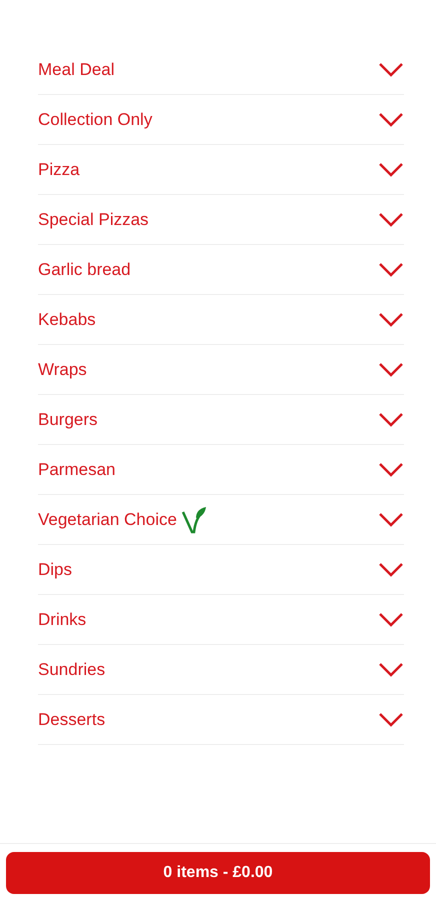 Image resolution: width=436 pixels, height=900 pixels. What do you see at coordinates (55, 569) in the screenshot?
I see `category-title: Dips` at bounding box center [55, 569].